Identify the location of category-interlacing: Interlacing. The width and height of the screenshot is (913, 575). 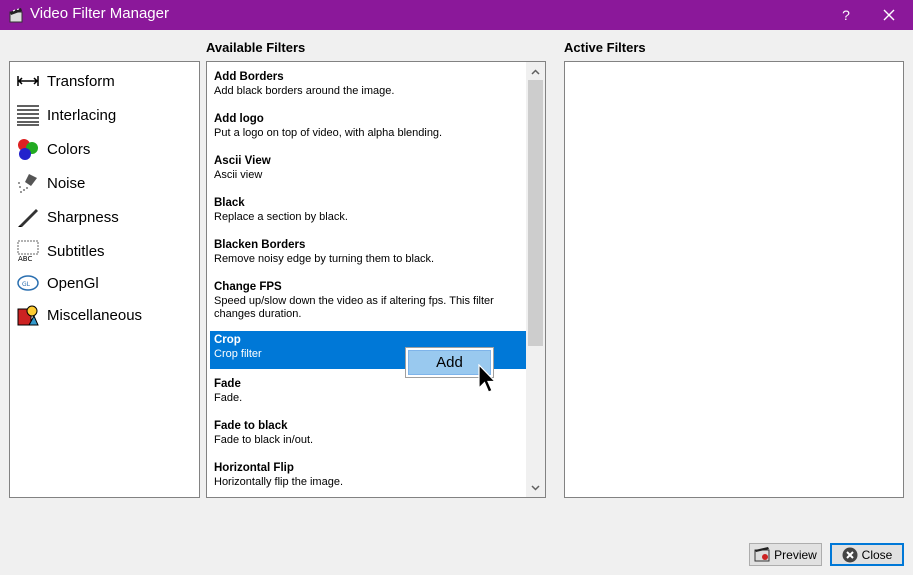
(66, 115).